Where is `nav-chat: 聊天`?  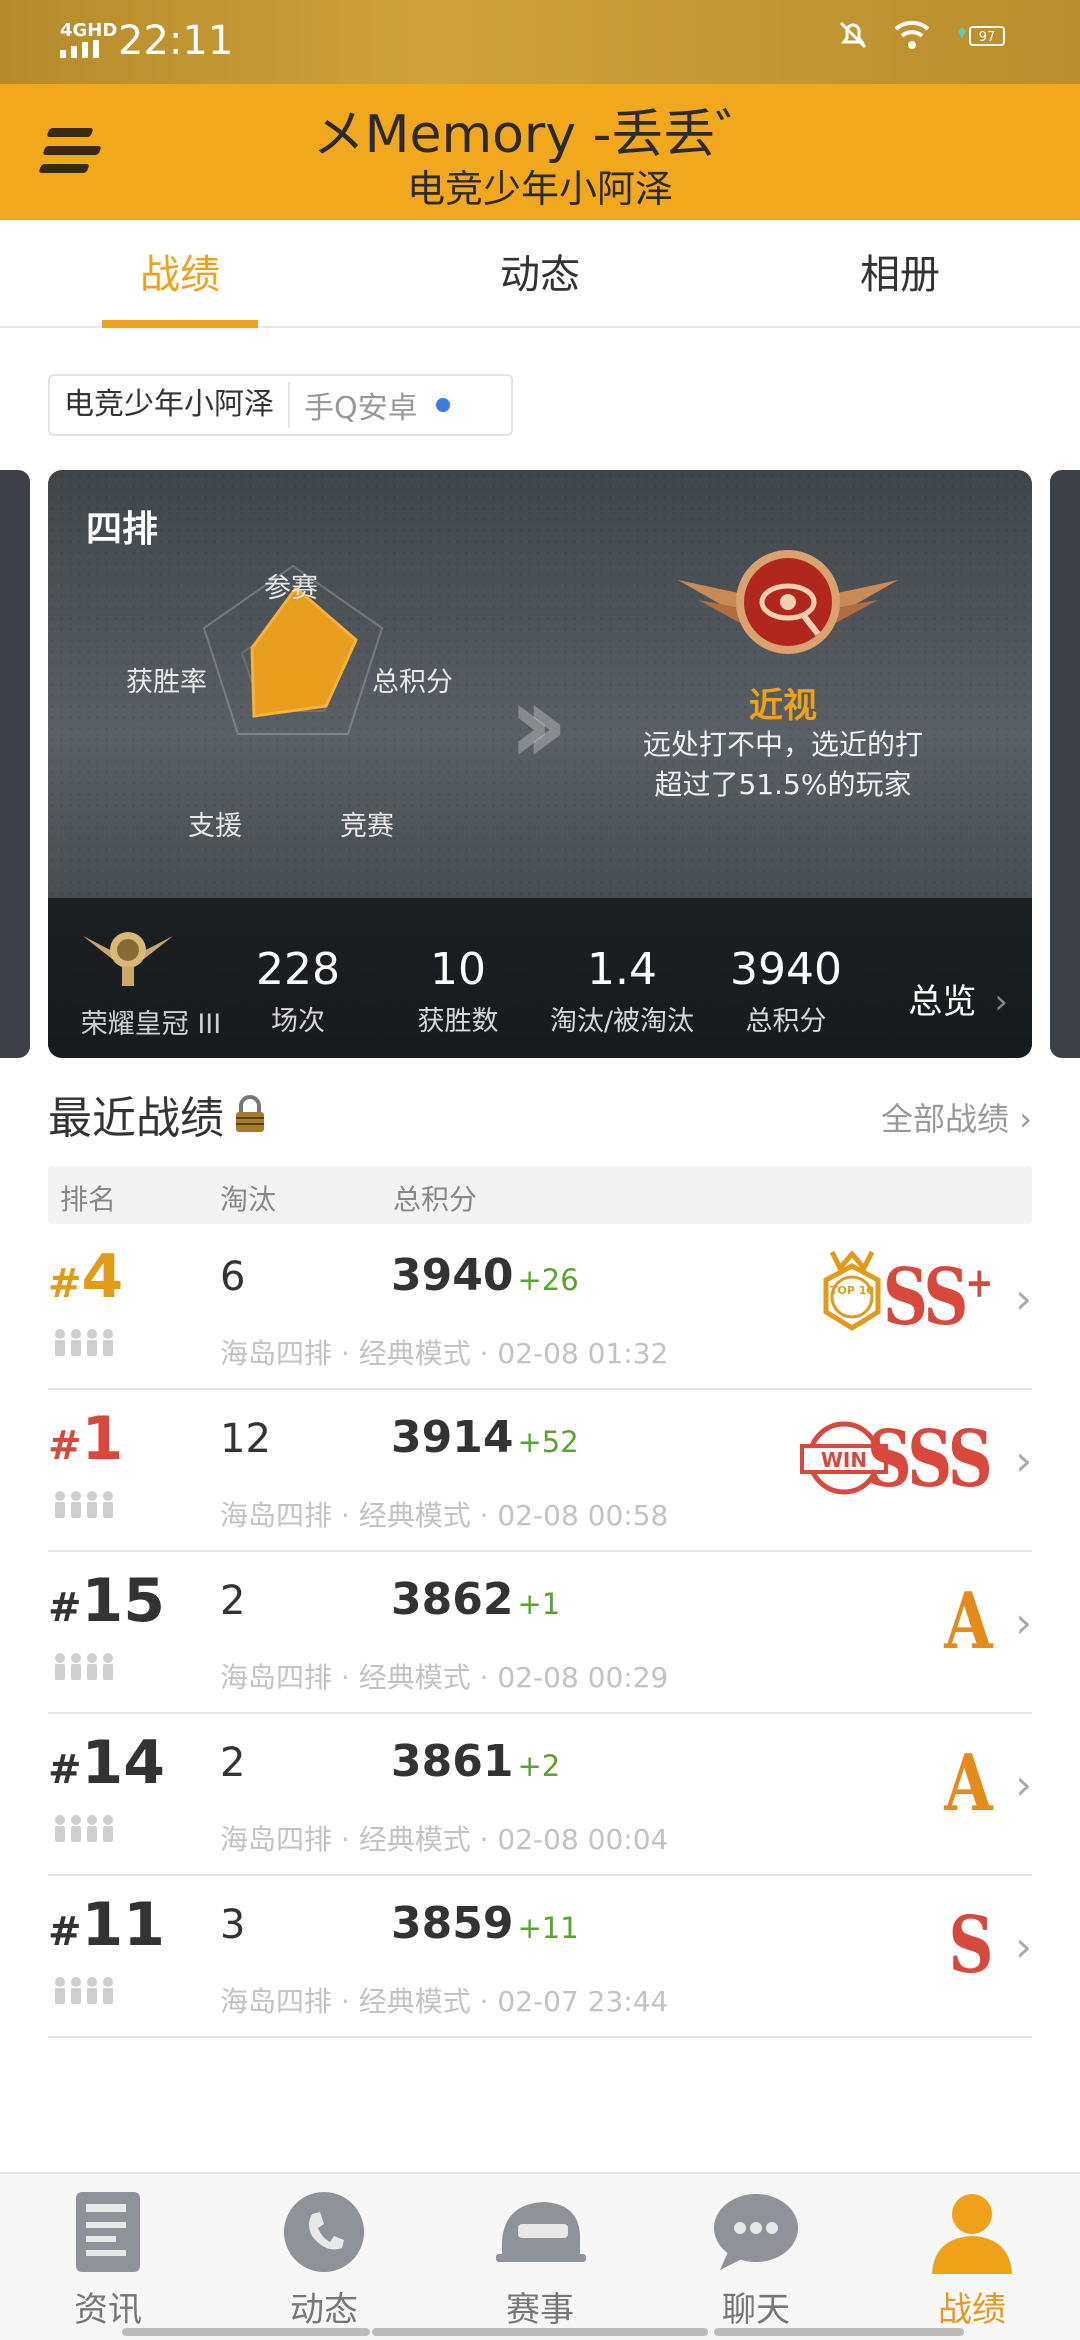 nav-chat: 聊天 is located at coordinates (756, 2257).